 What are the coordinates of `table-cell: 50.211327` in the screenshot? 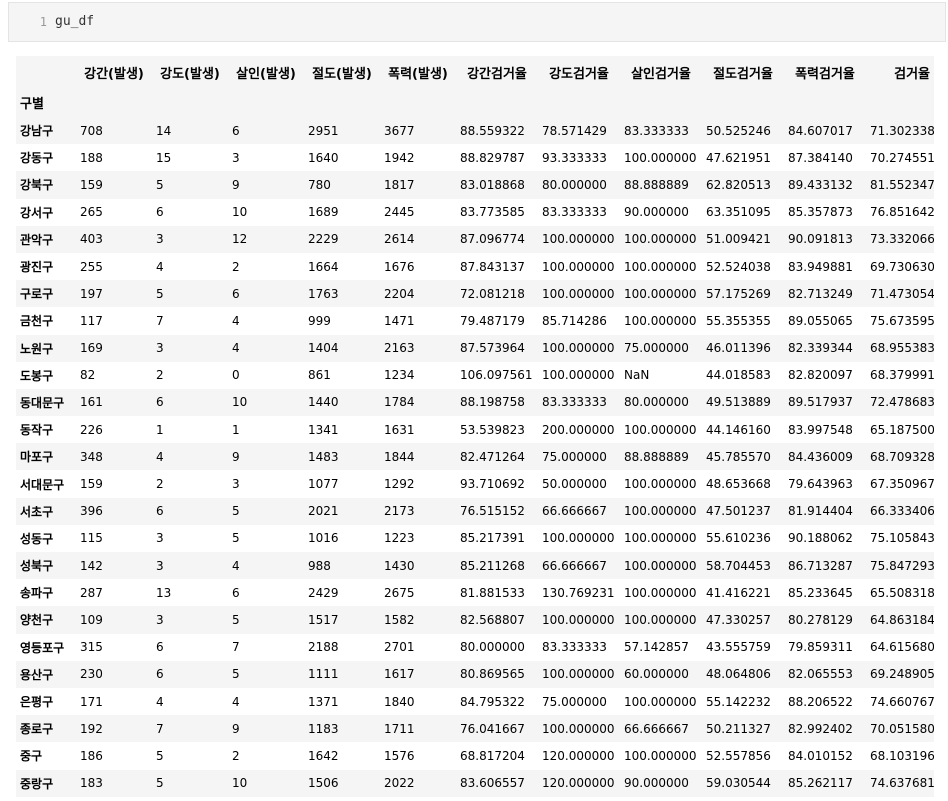 It's located at (738, 728).